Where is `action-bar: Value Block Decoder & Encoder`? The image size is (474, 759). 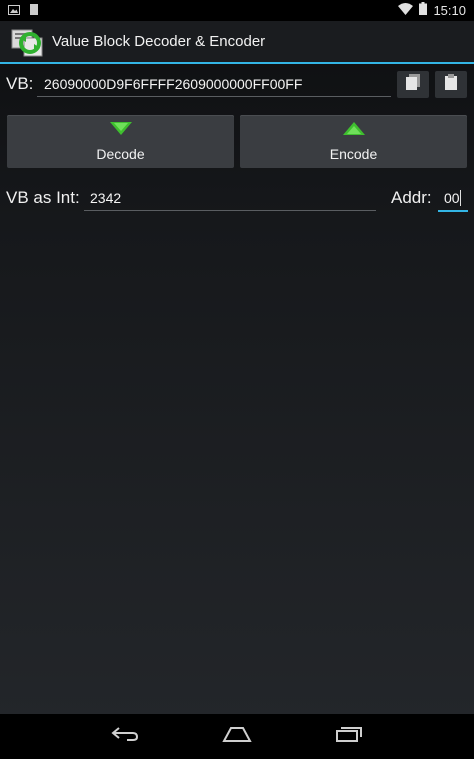
action-bar: Value Block Decoder & Encoder is located at coordinates (237, 41).